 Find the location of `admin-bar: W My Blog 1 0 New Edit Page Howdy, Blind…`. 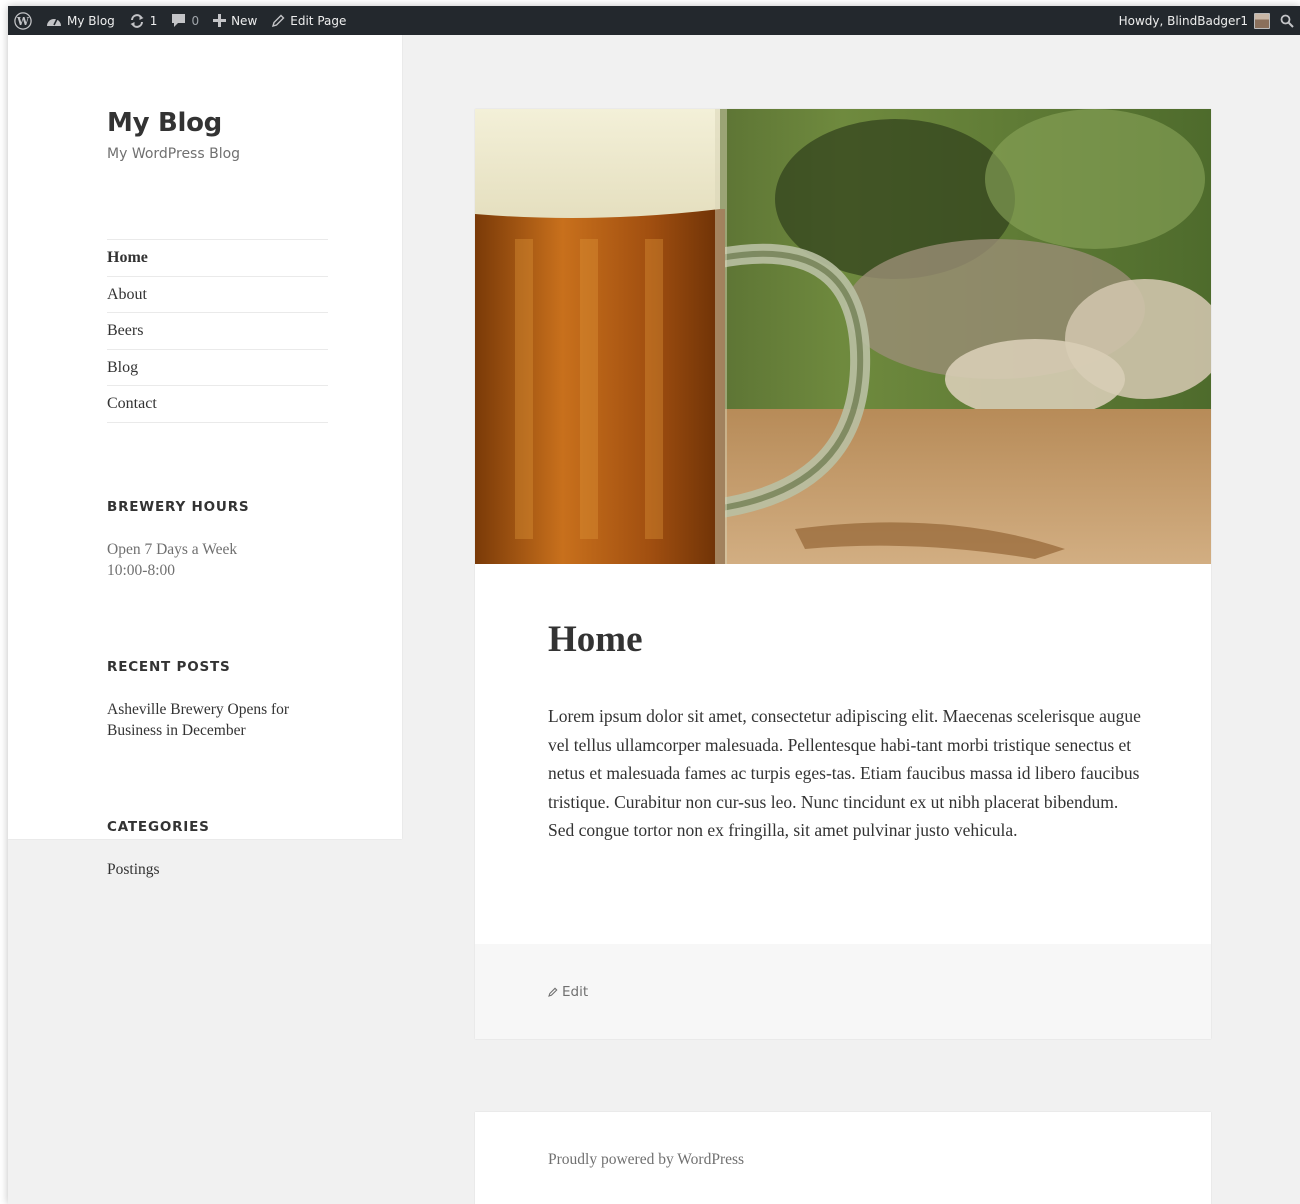

admin-bar: W My Blog 1 0 New Edit Page Howdy, Blind… is located at coordinates (654, 20).